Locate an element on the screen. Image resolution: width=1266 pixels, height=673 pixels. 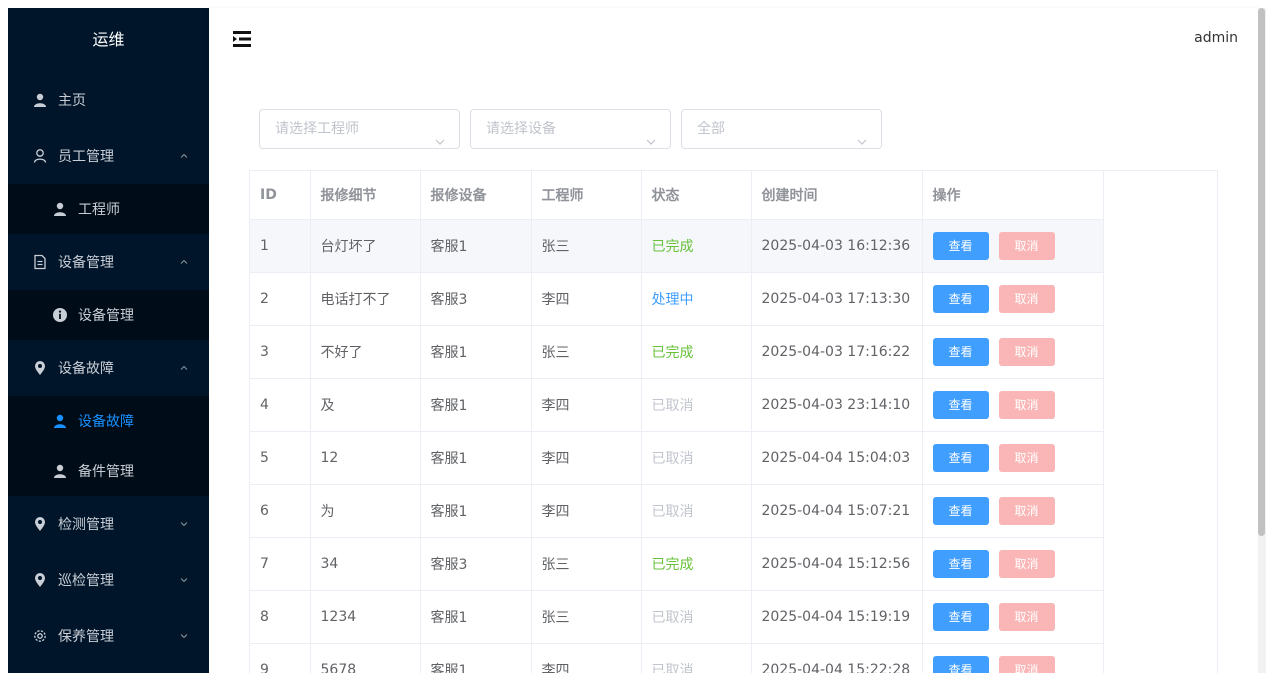
menu-fold-icon is located at coordinates (242, 39).